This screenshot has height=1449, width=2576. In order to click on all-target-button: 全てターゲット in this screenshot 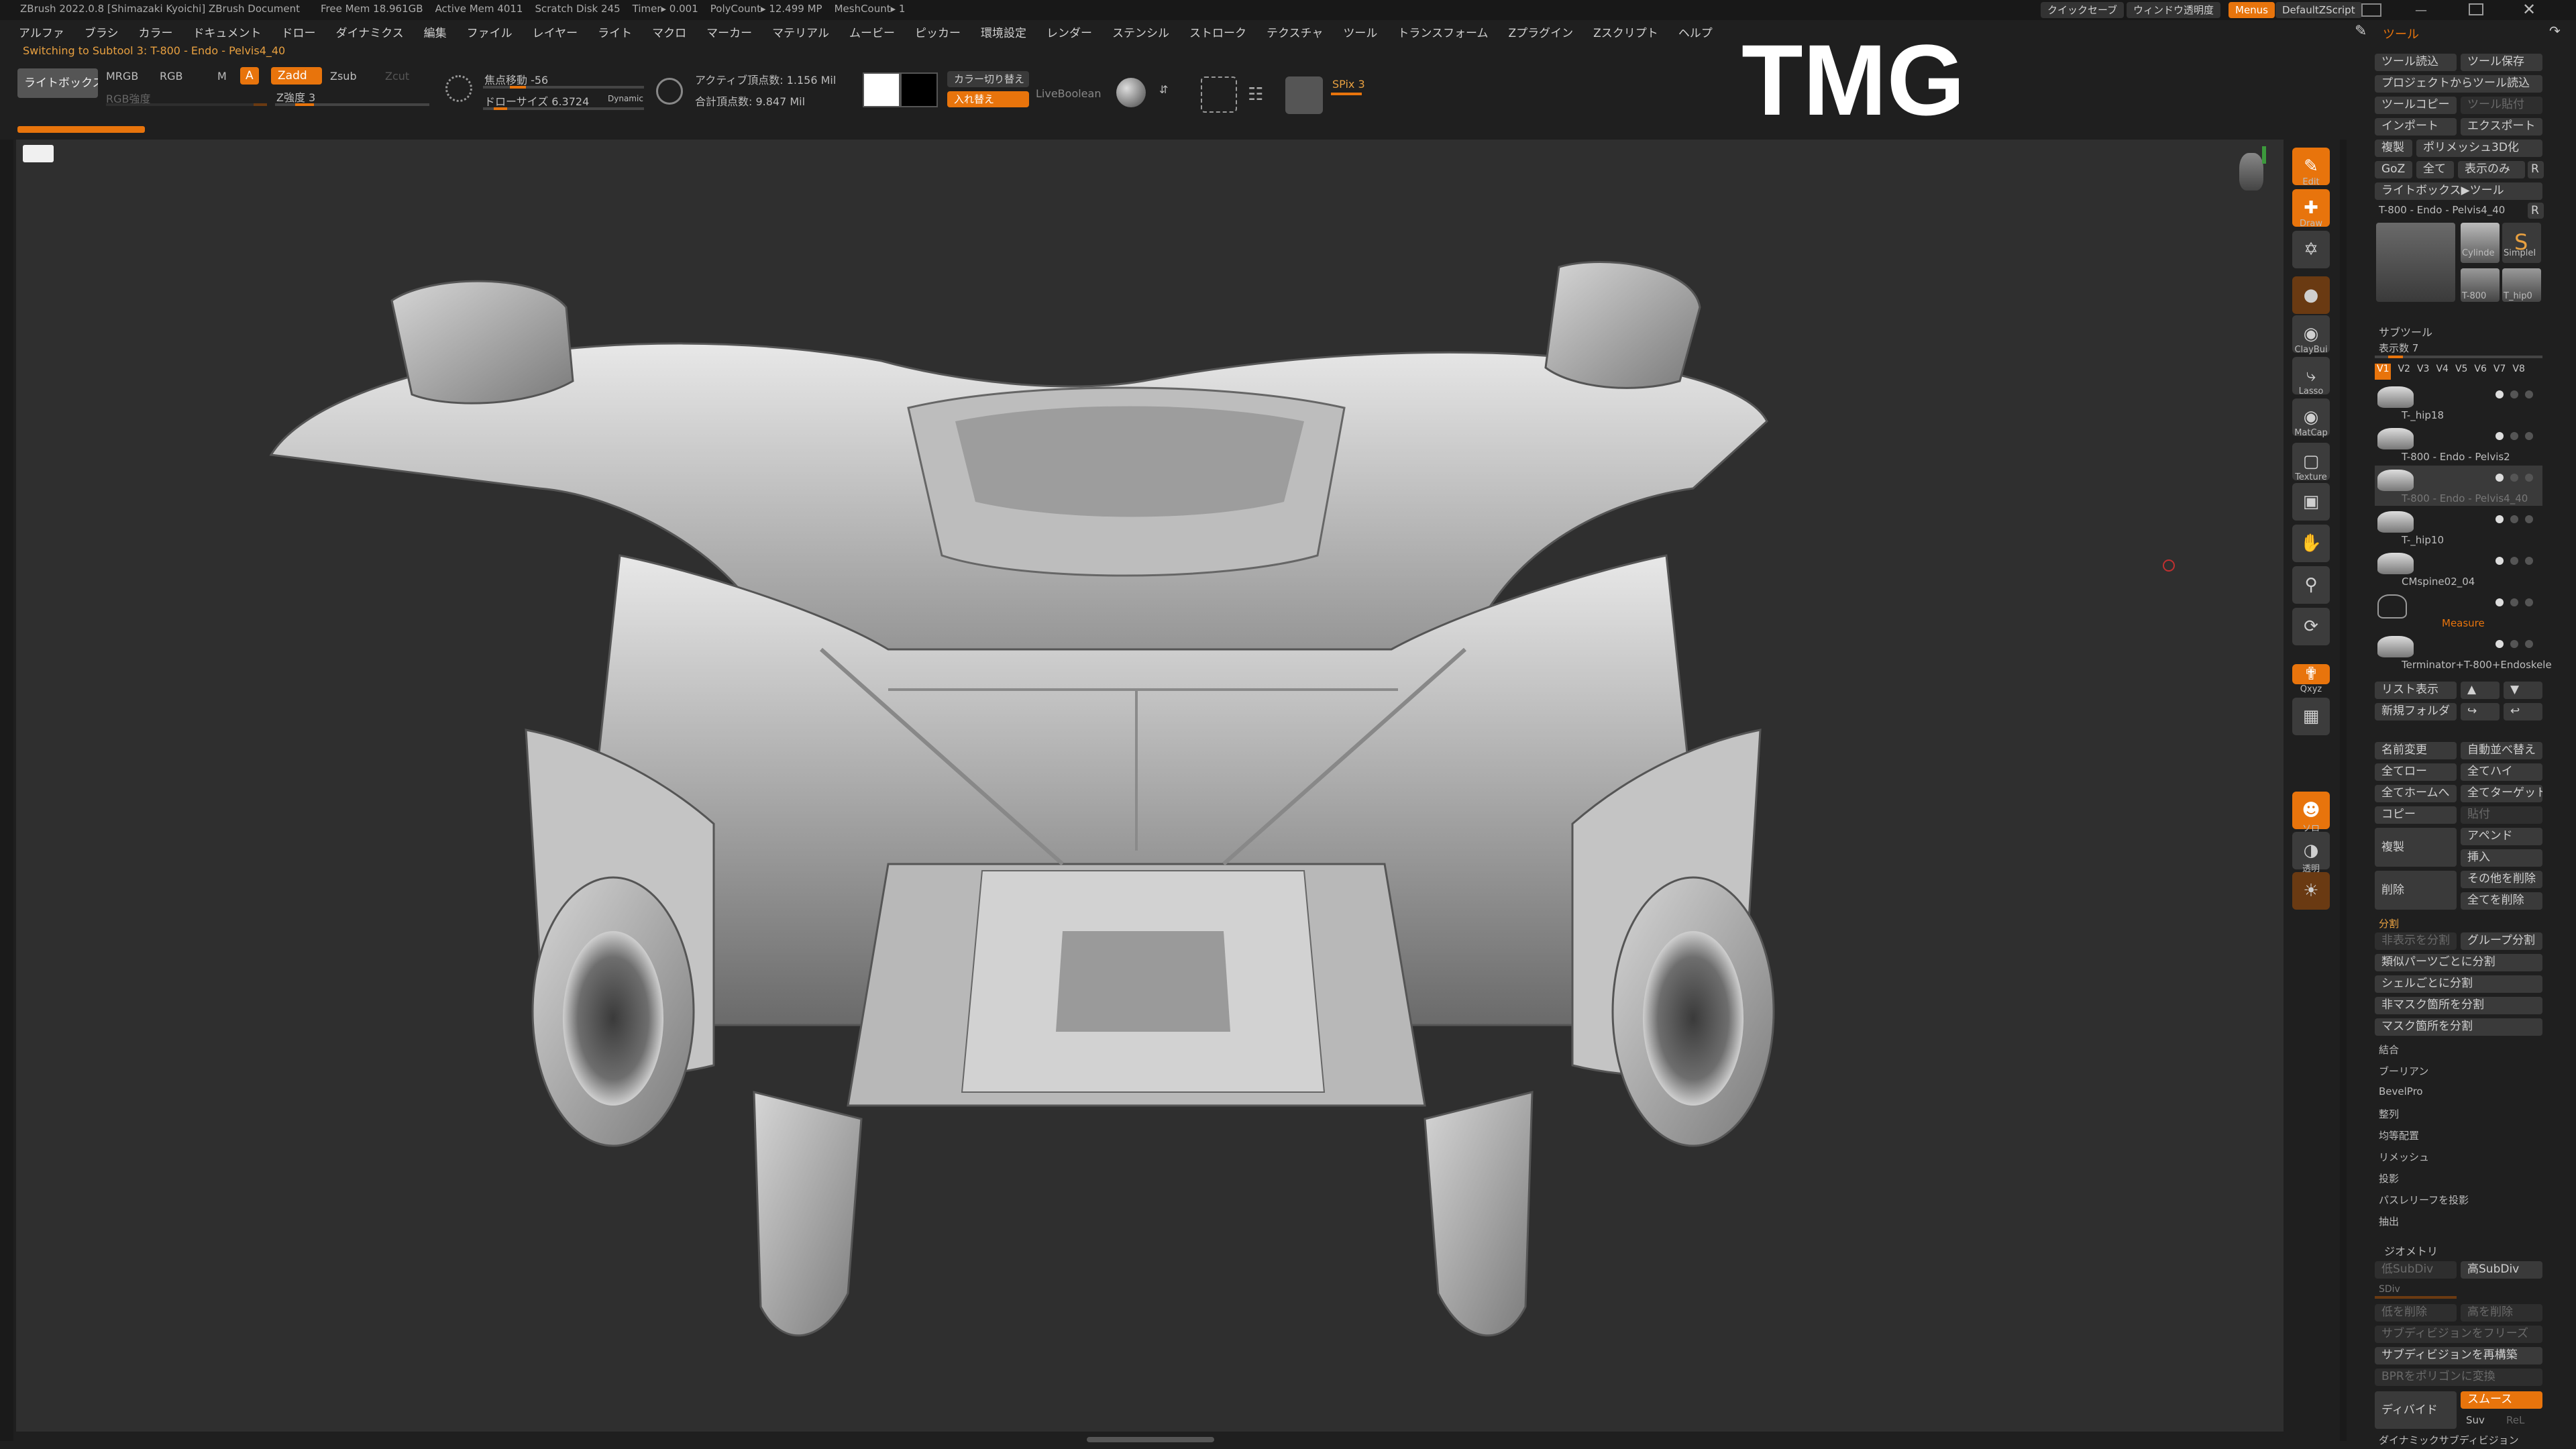, I will do `click(2501, 793)`.